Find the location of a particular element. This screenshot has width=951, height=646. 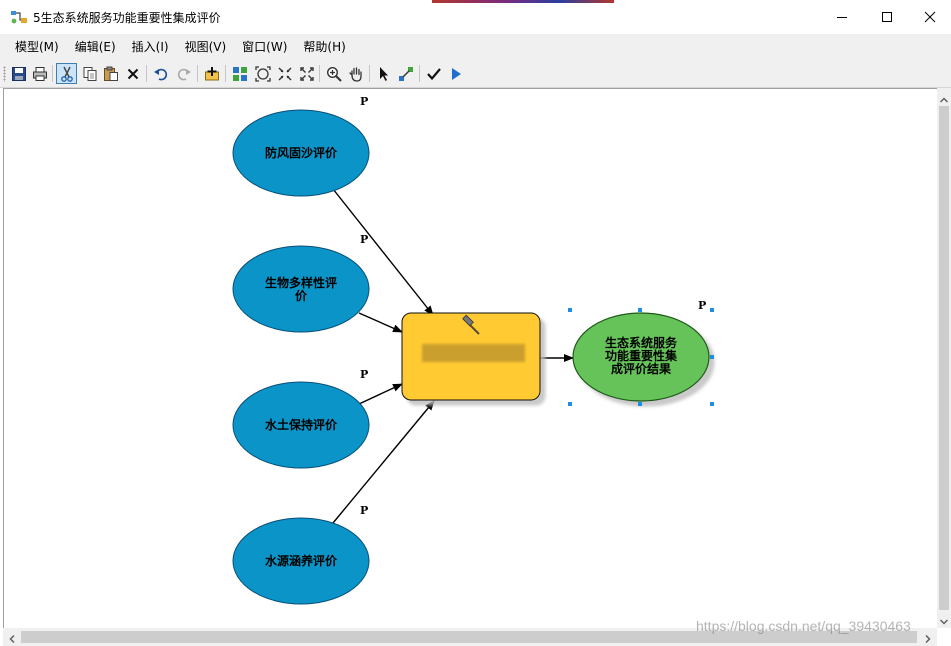

vertical-scroll-thumb is located at coordinates (944, 358).